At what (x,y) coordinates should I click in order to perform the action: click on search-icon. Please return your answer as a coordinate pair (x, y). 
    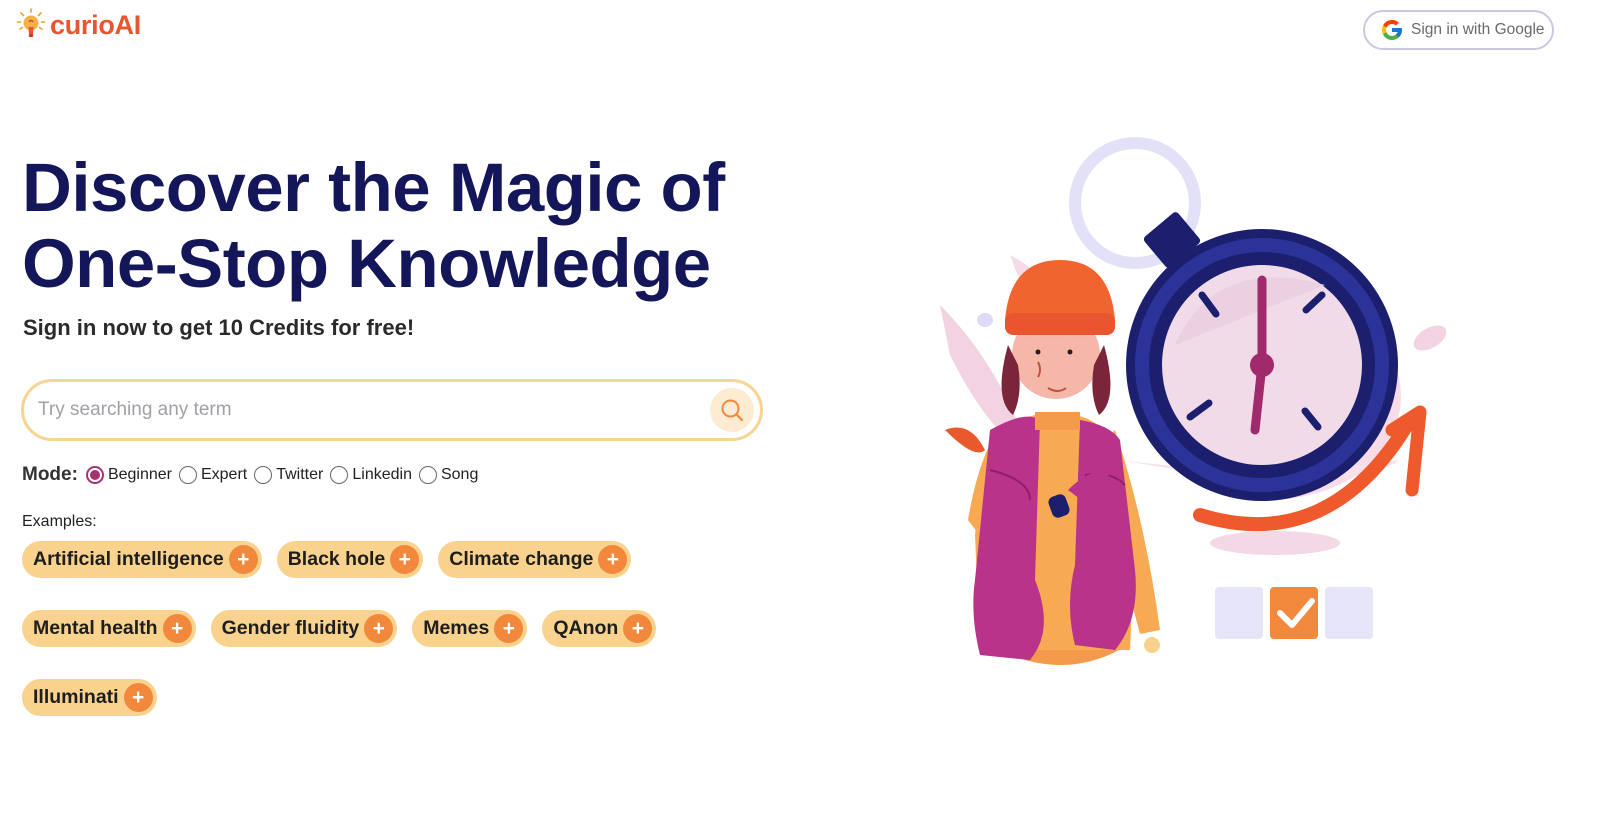
    Looking at the image, I should click on (732, 410).